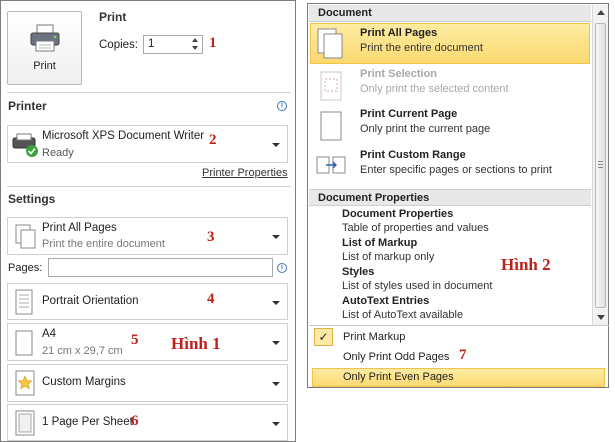  Describe the element at coordinates (526, 264) in the screenshot. I see `figure-label-2: Hình 2` at that location.